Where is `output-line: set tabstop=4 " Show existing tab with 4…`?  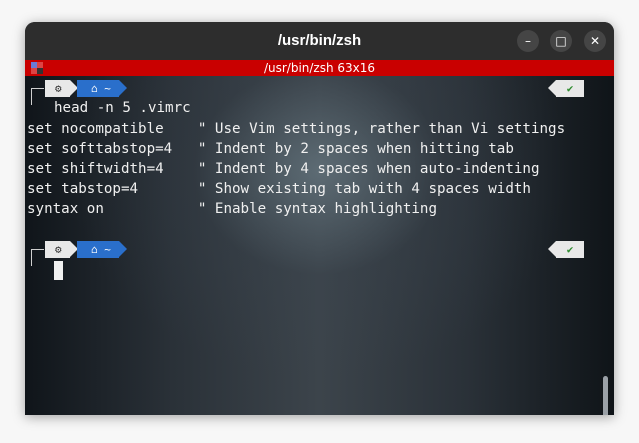 output-line: set tabstop=4 " Show existing tab with 4… is located at coordinates (279, 189).